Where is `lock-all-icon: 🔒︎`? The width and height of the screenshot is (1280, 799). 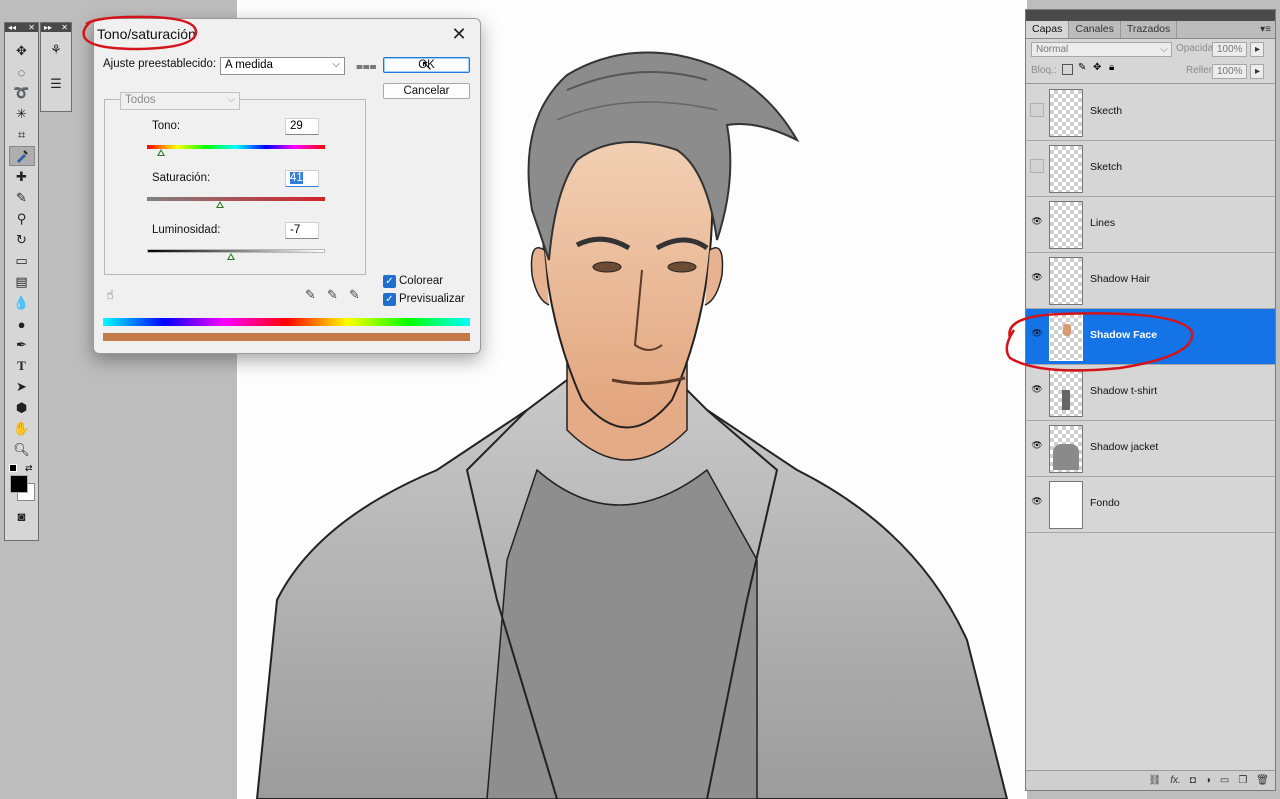
lock-all-icon: 🔒︎ is located at coordinates (1111, 67).